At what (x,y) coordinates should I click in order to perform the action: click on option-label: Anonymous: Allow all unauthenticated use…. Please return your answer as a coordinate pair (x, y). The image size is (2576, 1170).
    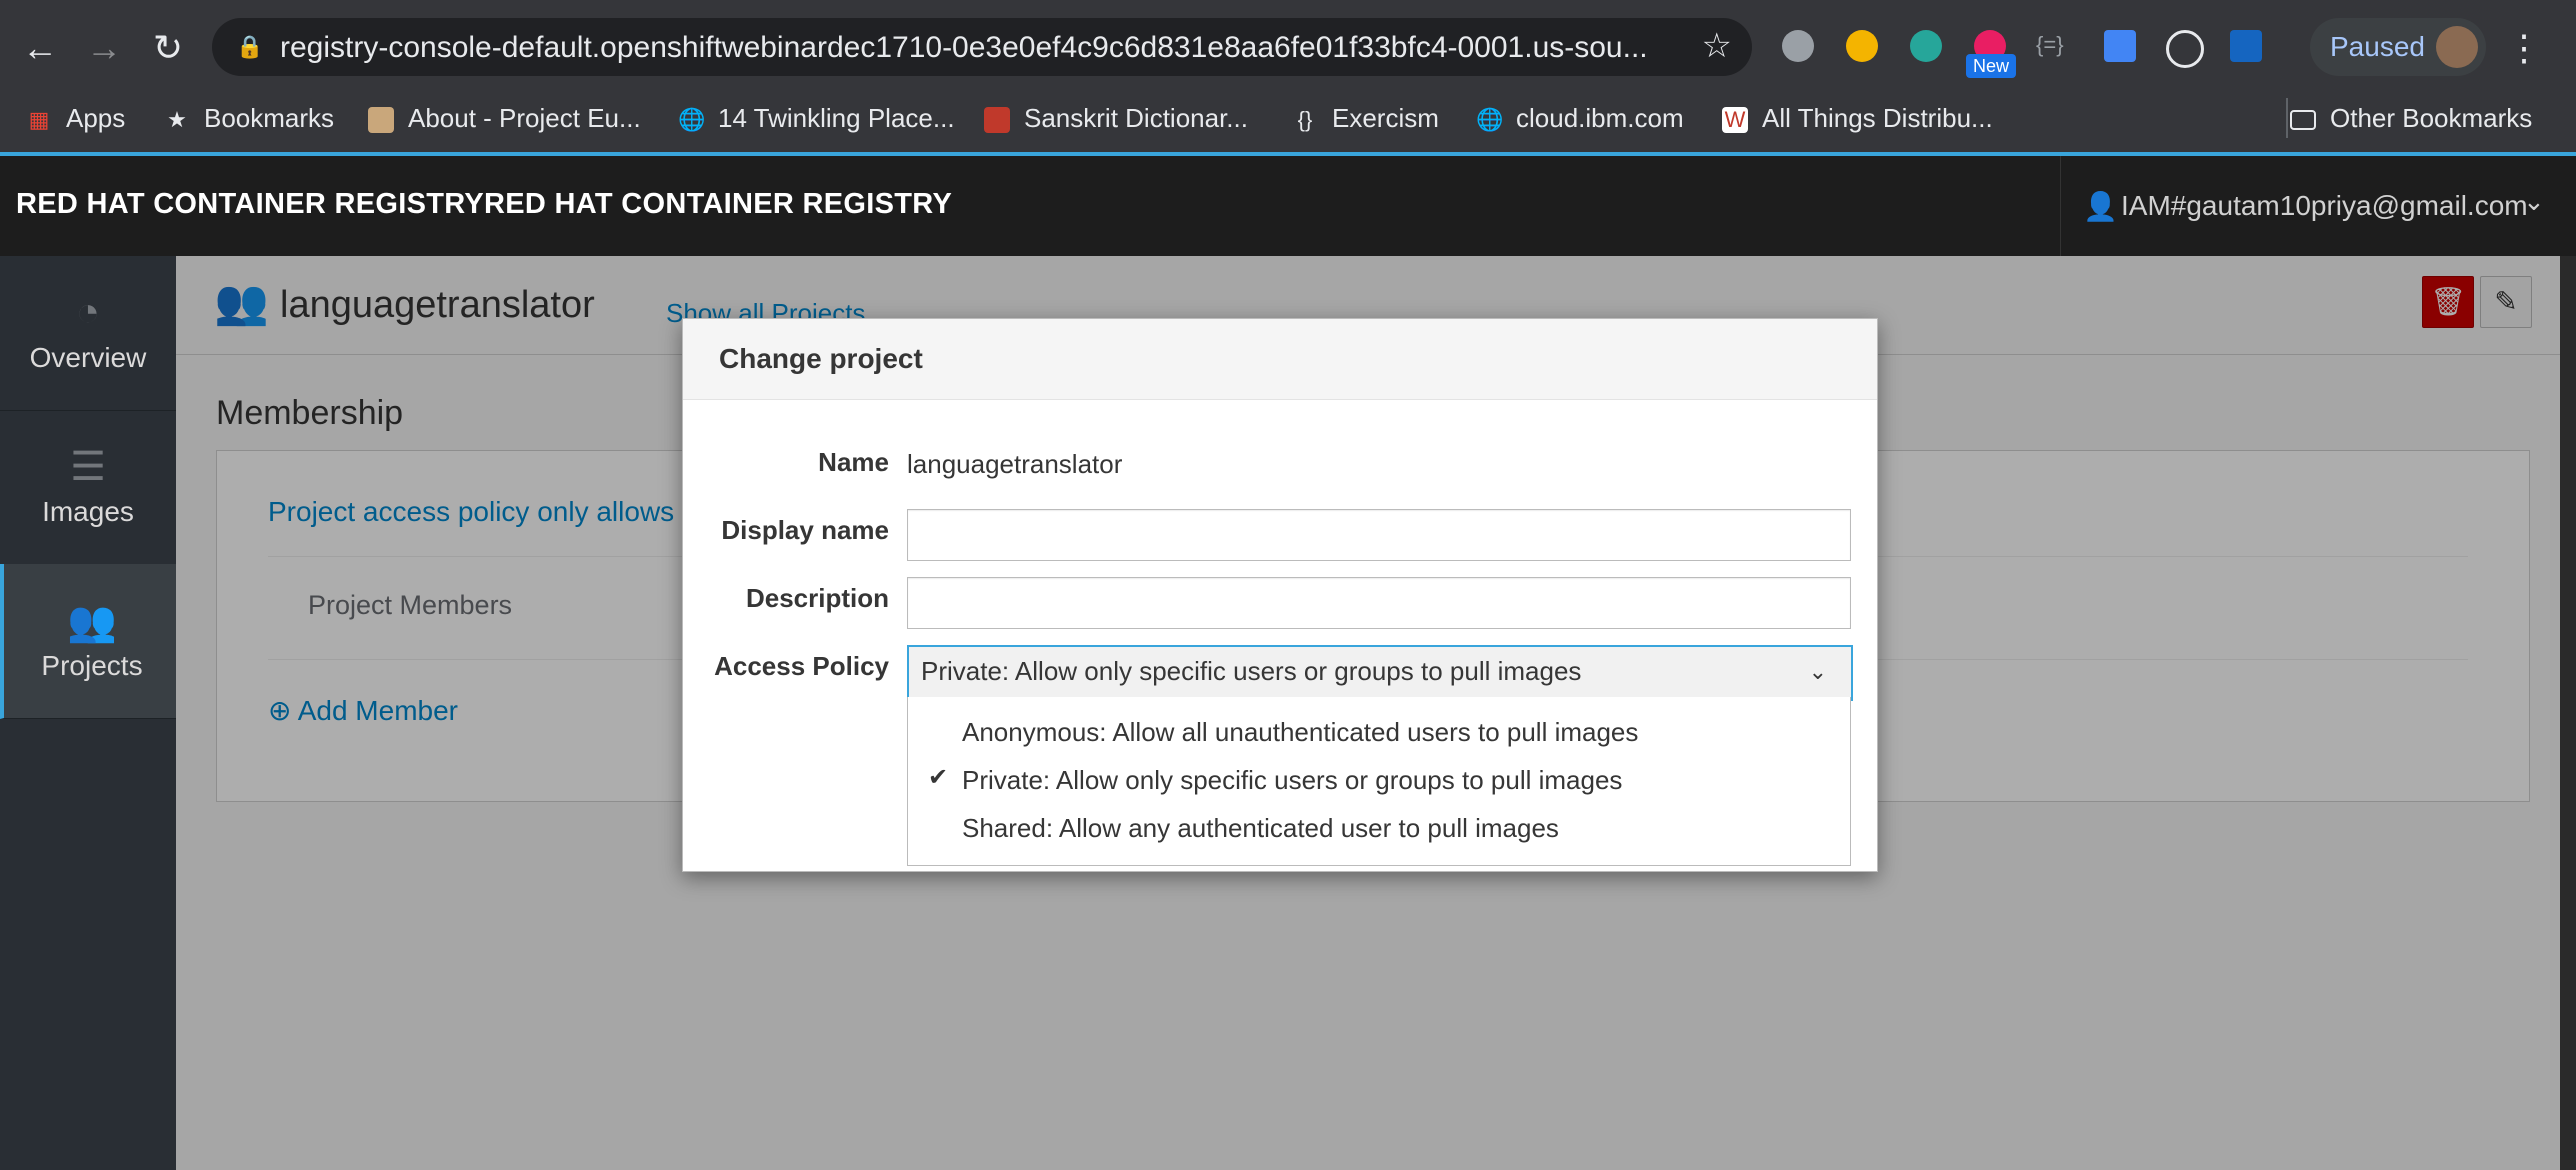
    Looking at the image, I should click on (1300, 732).